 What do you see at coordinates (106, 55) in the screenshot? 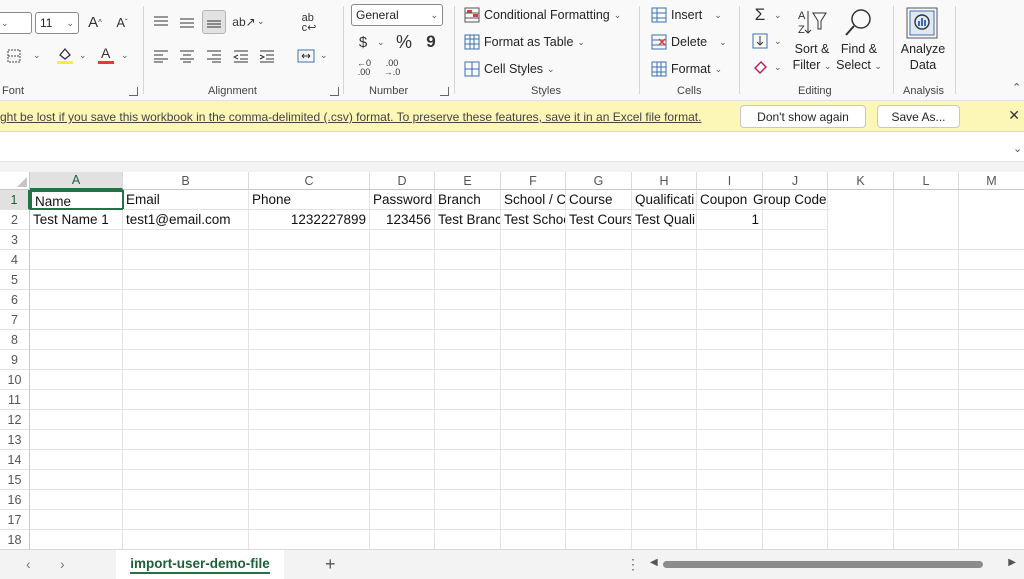
I see `font-color-icon: A` at bounding box center [106, 55].